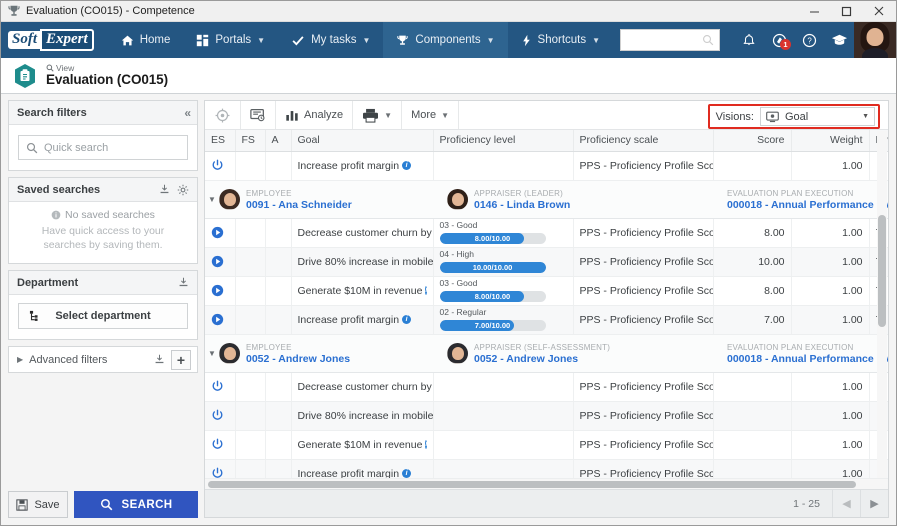 This screenshot has width=897, height=526. I want to click on maximize-button, so click(846, 11).